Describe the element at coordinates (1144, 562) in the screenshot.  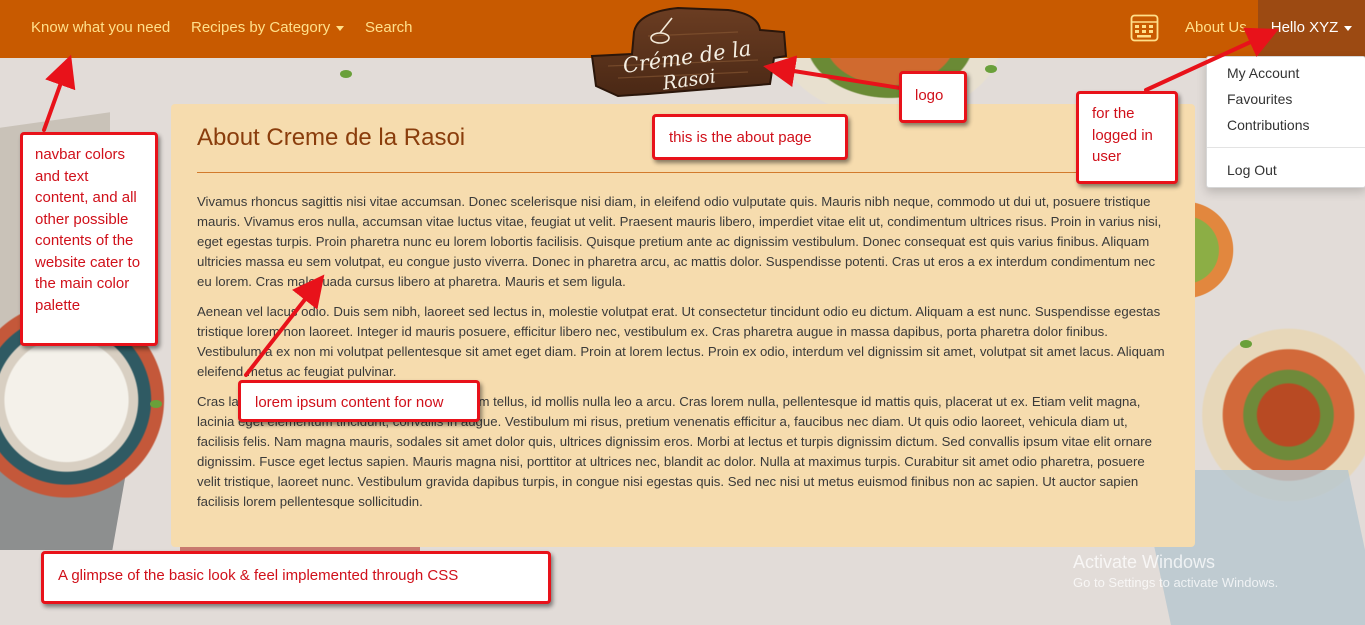
I see `watermark-title: Activate Windows` at that location.